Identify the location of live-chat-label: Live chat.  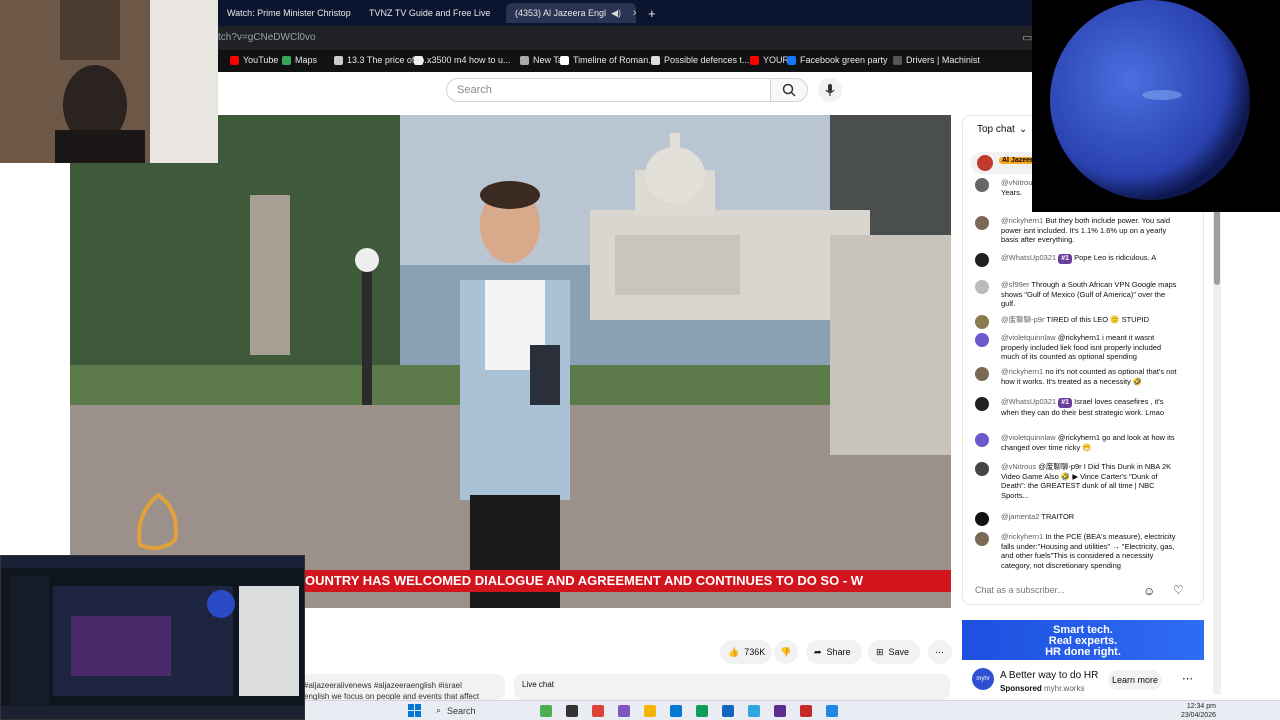
(538, 684).